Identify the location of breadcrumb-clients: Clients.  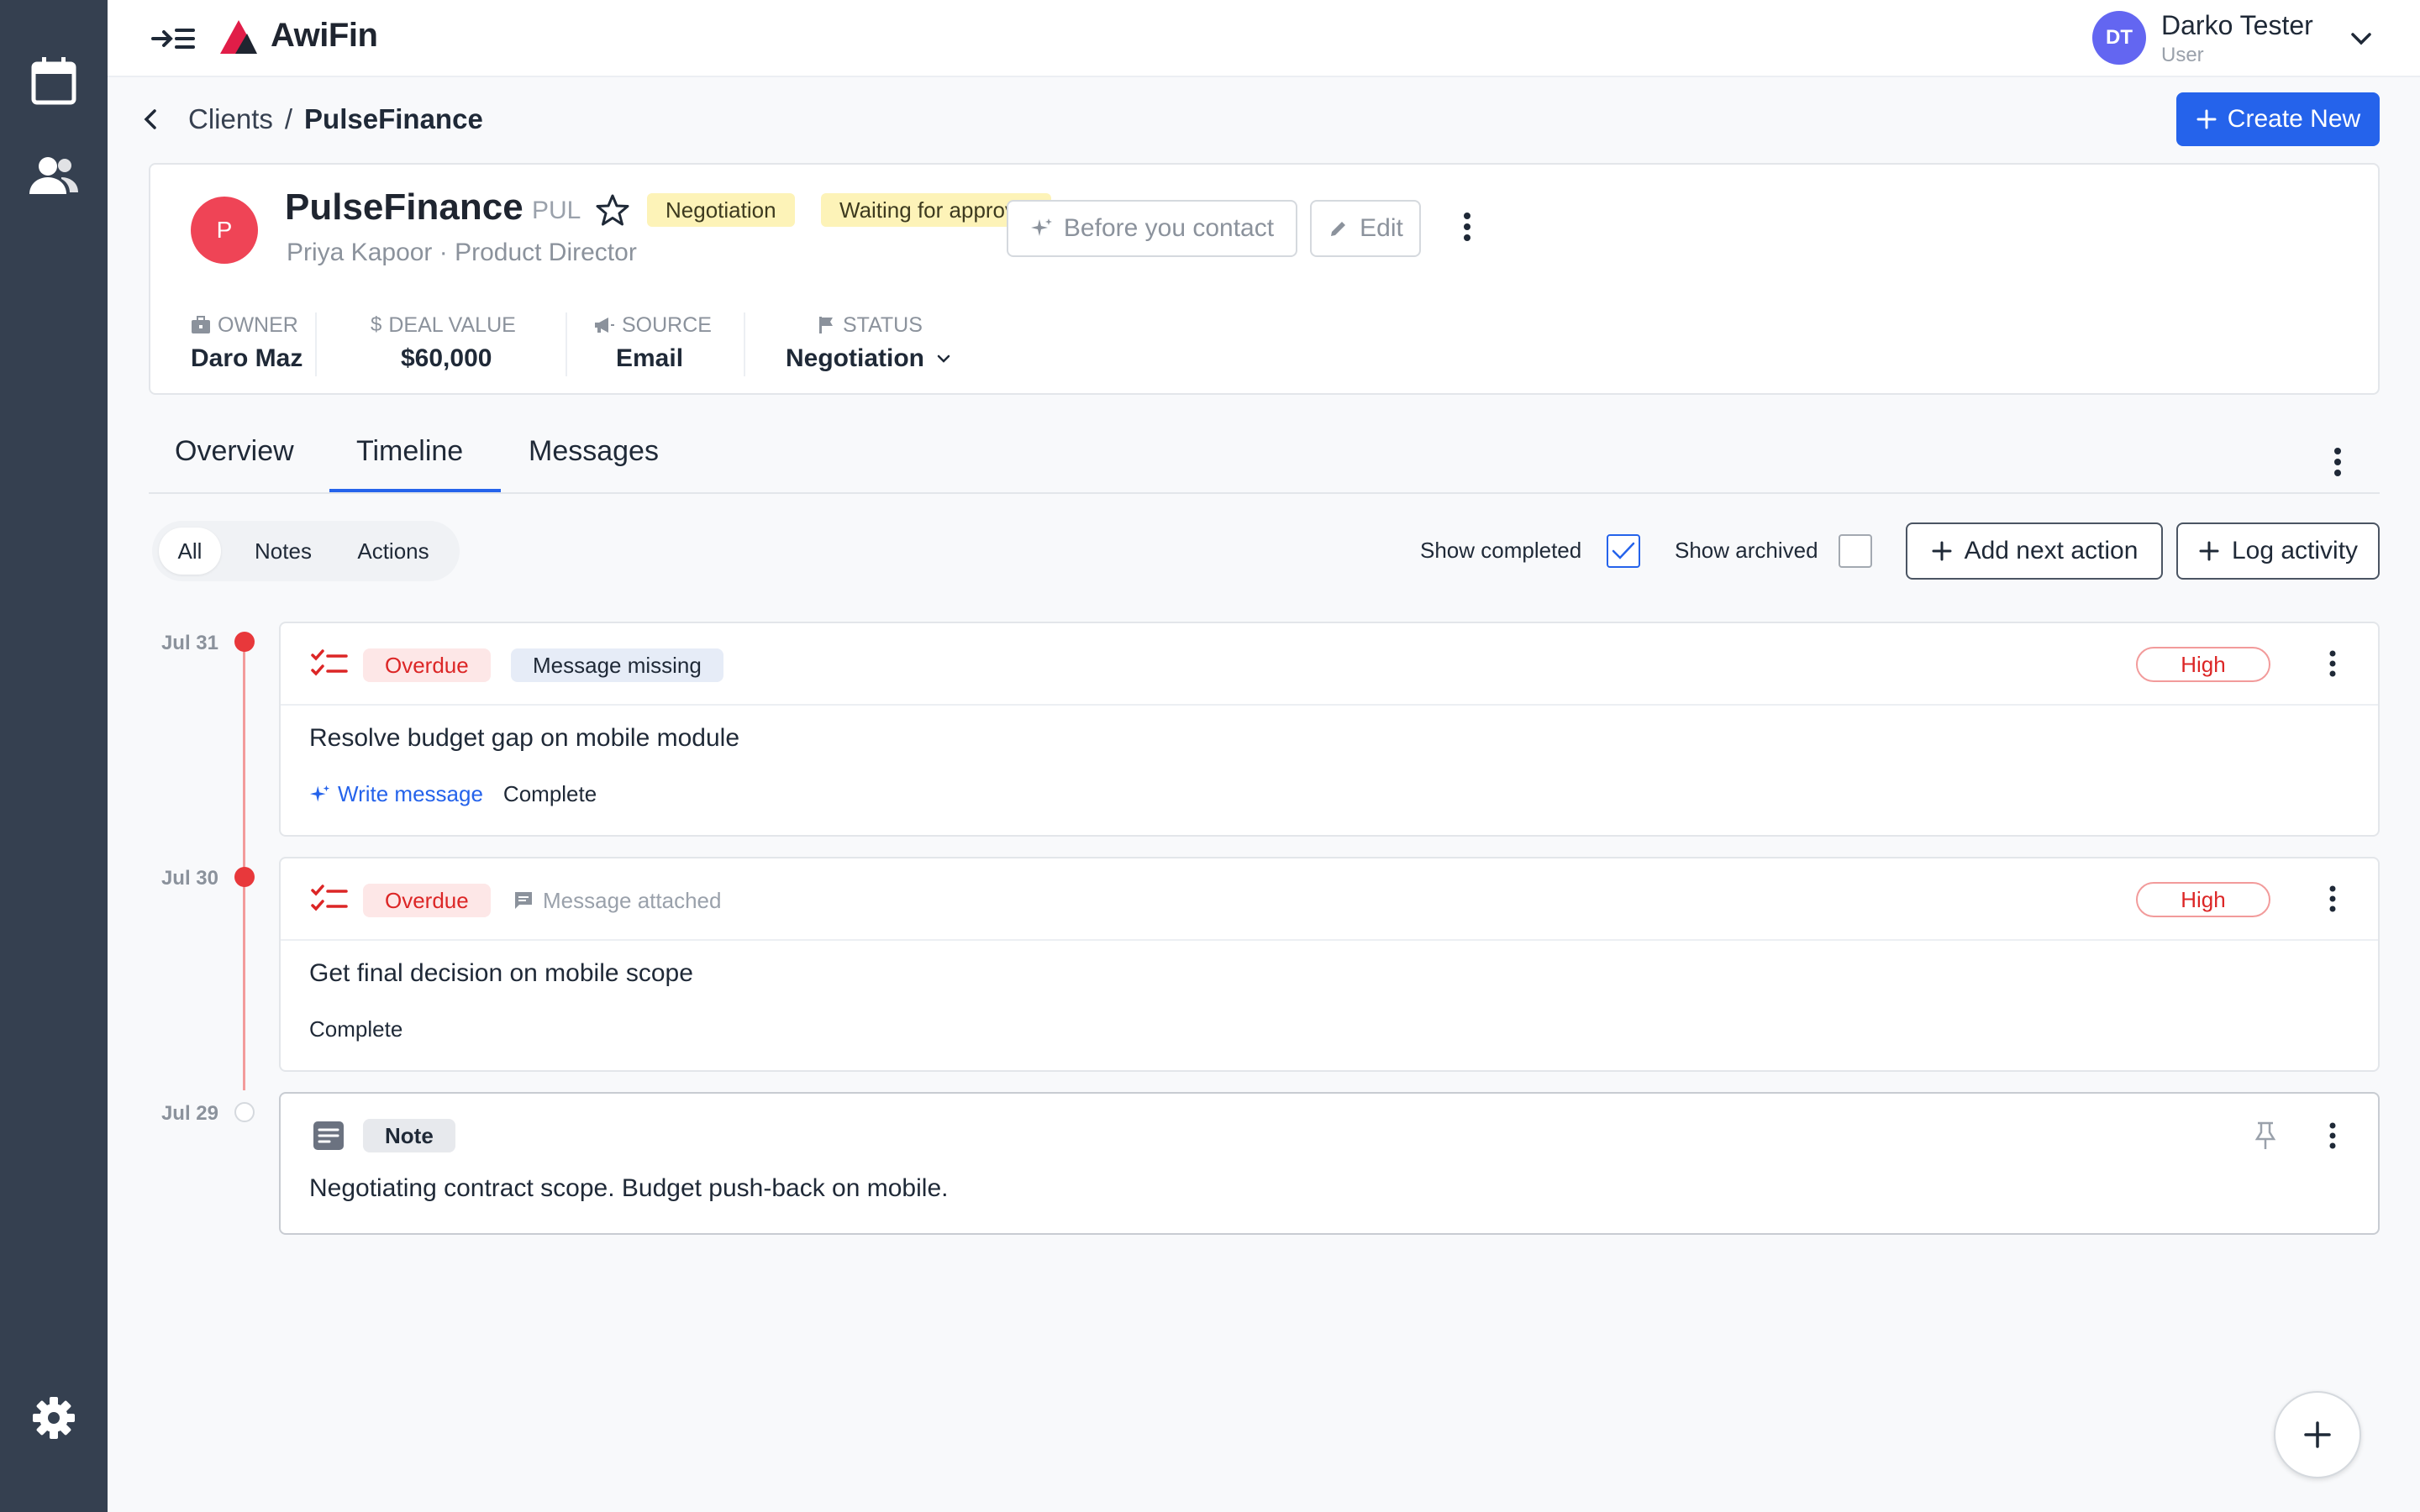
(231, 119).